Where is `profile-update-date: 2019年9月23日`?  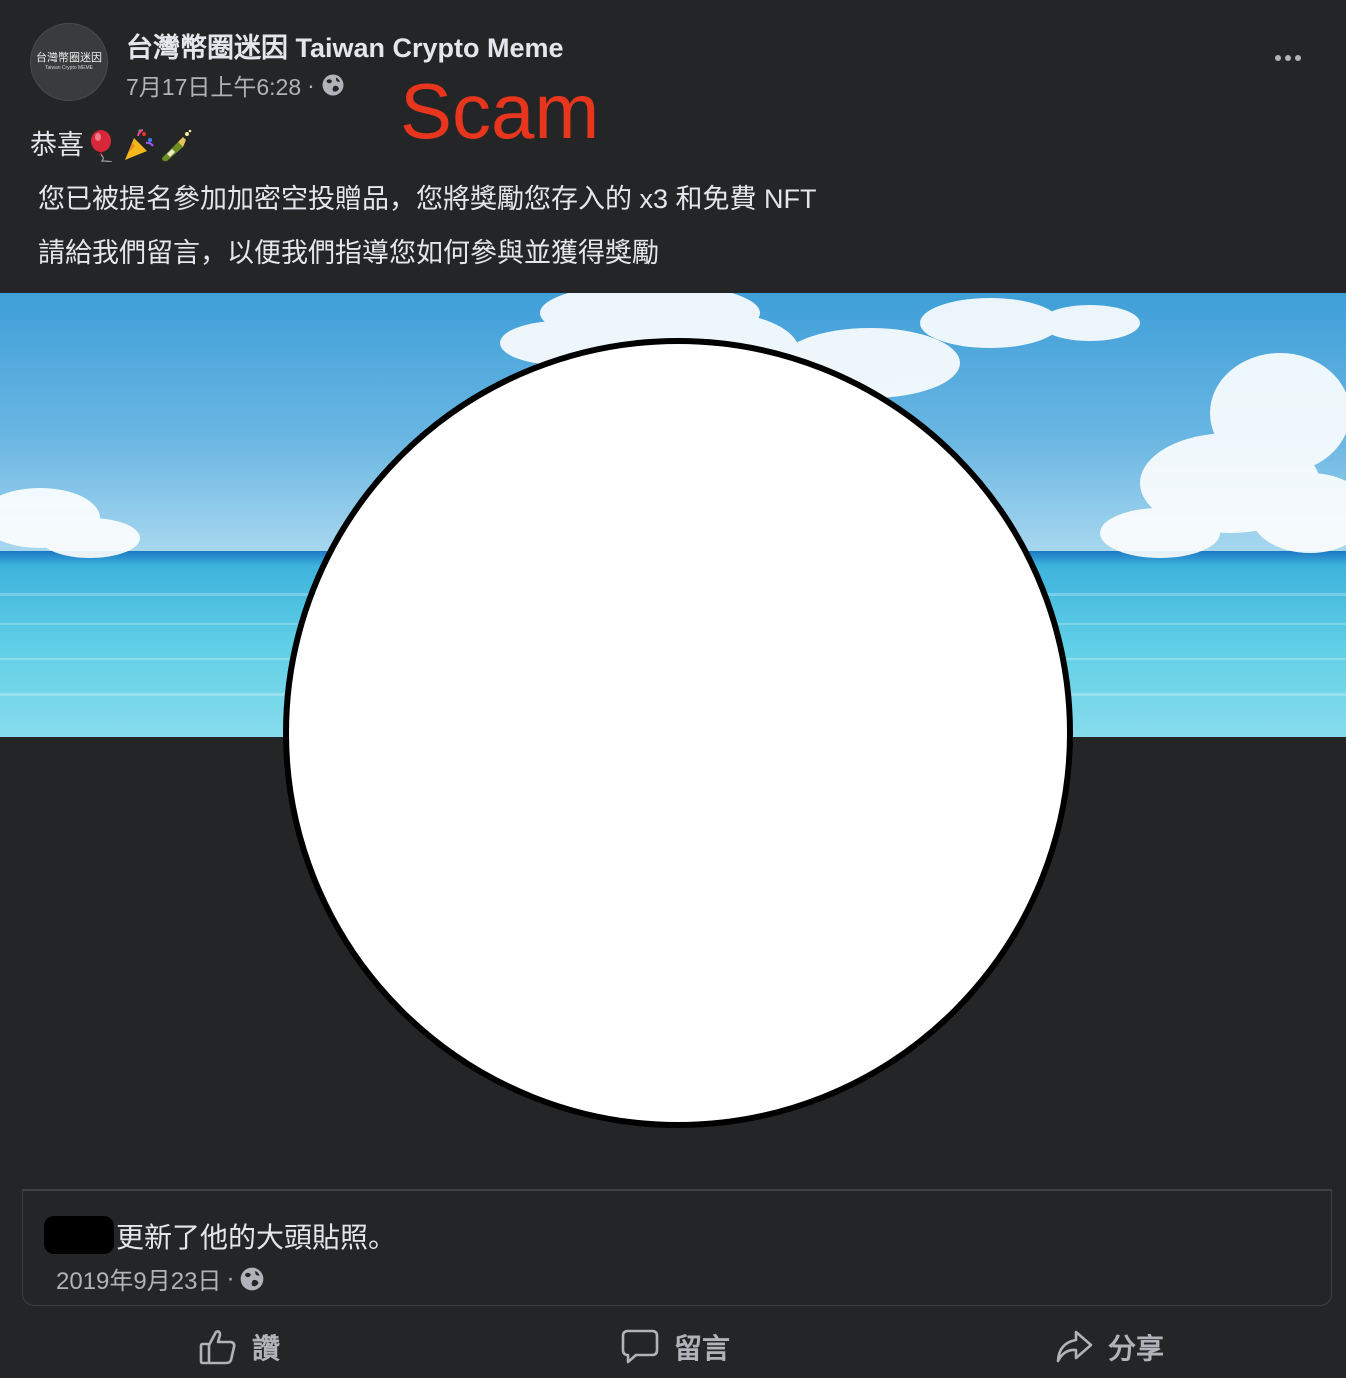
profile-update-date: 2019年9月23日 is located at coordinates (138, 1278).